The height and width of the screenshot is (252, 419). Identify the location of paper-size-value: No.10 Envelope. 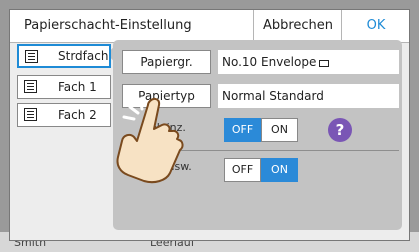
(308, 62).